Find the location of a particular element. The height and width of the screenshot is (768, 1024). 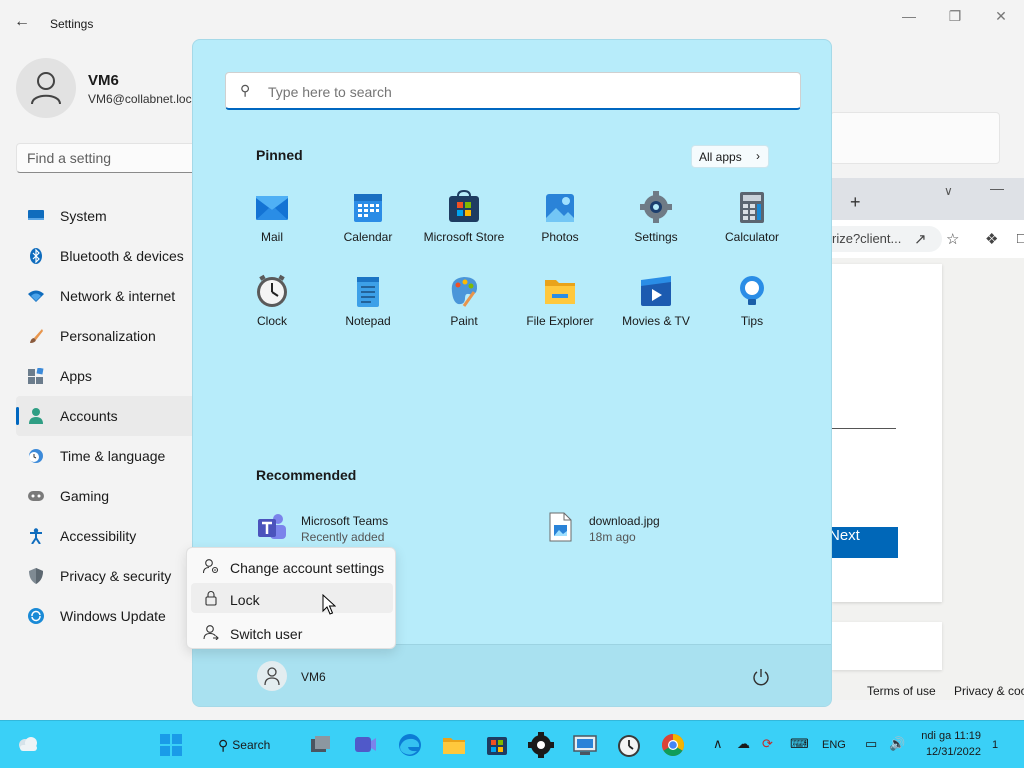

nav-item-accounts: Accounts is located at coordinates (106, 416).